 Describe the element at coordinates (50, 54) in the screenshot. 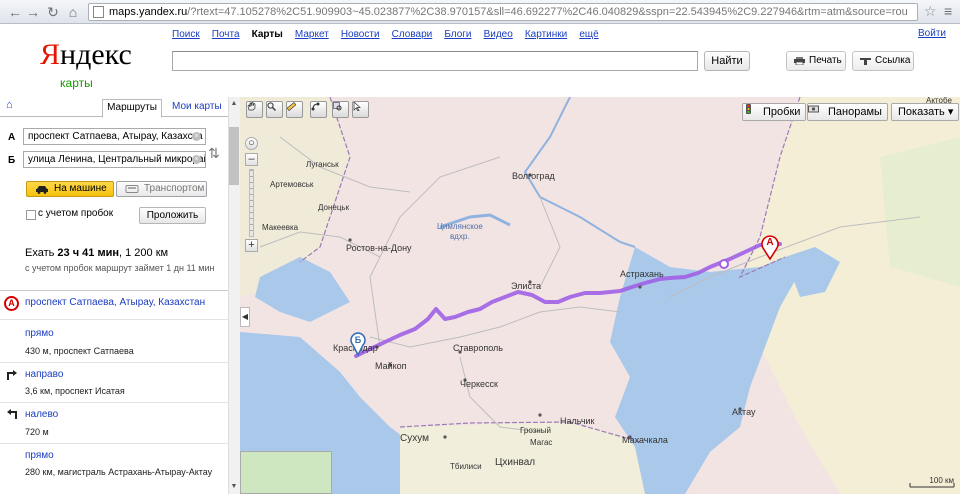

I see `logo-first-letter: Я` at that location.